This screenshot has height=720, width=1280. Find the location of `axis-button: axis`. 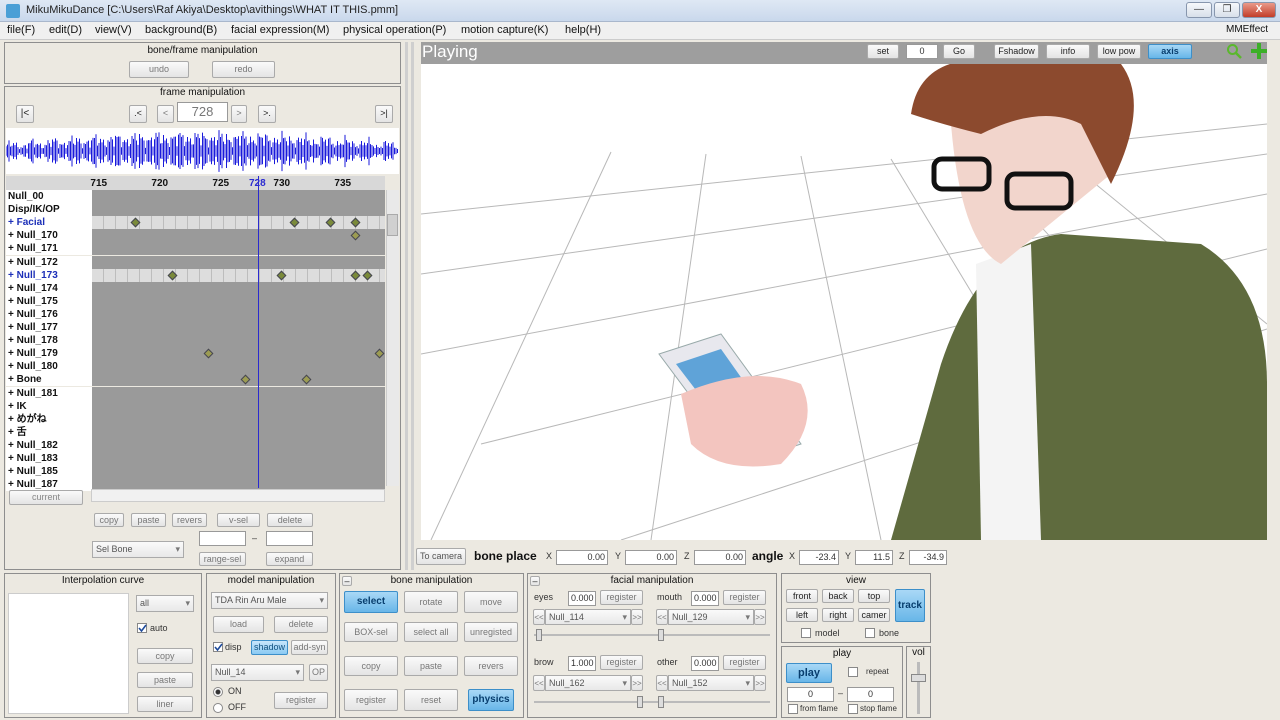

axis-button: axis is located at coordinates (1170, 51).